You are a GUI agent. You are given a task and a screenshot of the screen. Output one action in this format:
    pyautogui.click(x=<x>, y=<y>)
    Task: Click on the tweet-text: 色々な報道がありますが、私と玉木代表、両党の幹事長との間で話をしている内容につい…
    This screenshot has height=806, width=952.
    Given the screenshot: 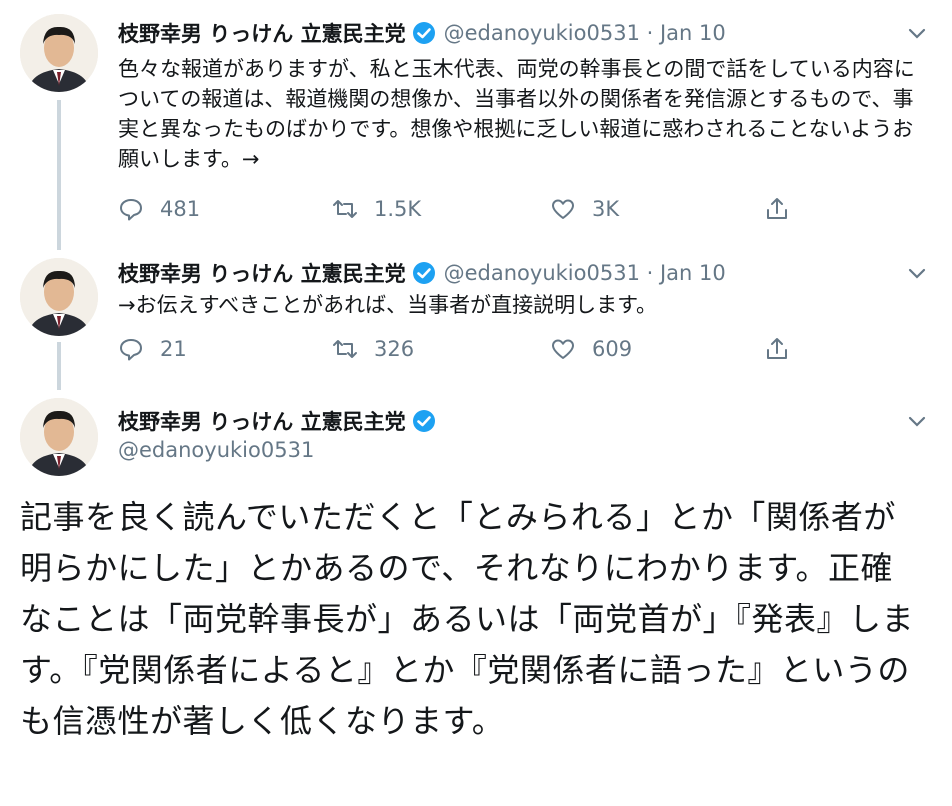 What is the action you would take?
    pyautogui.click(x=516, y=114)
    